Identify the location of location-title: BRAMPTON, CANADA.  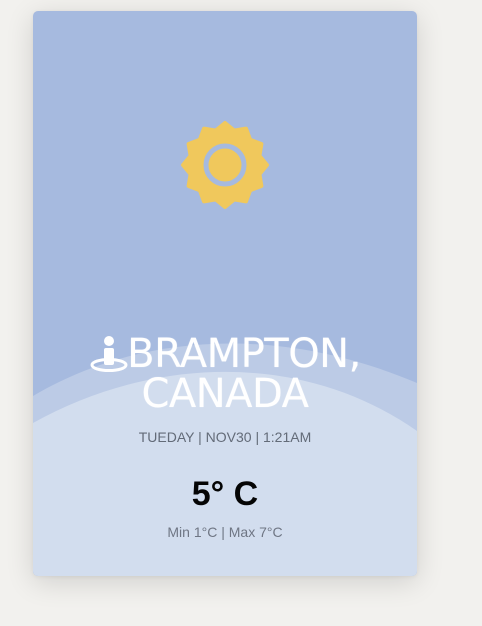
(225, 374).